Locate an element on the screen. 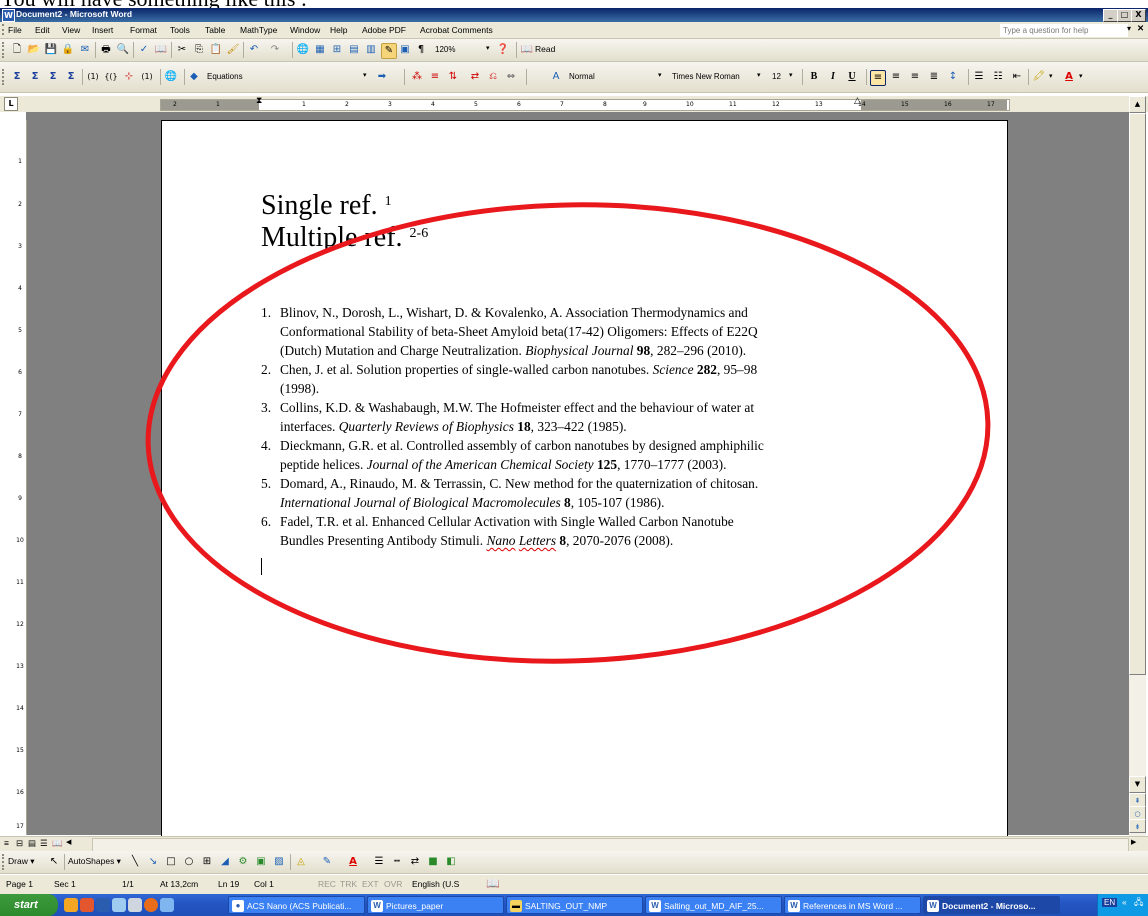 This screenshot has width=1148, height=916. line-style-icon: ☰ is located at coordinates (379, 862).